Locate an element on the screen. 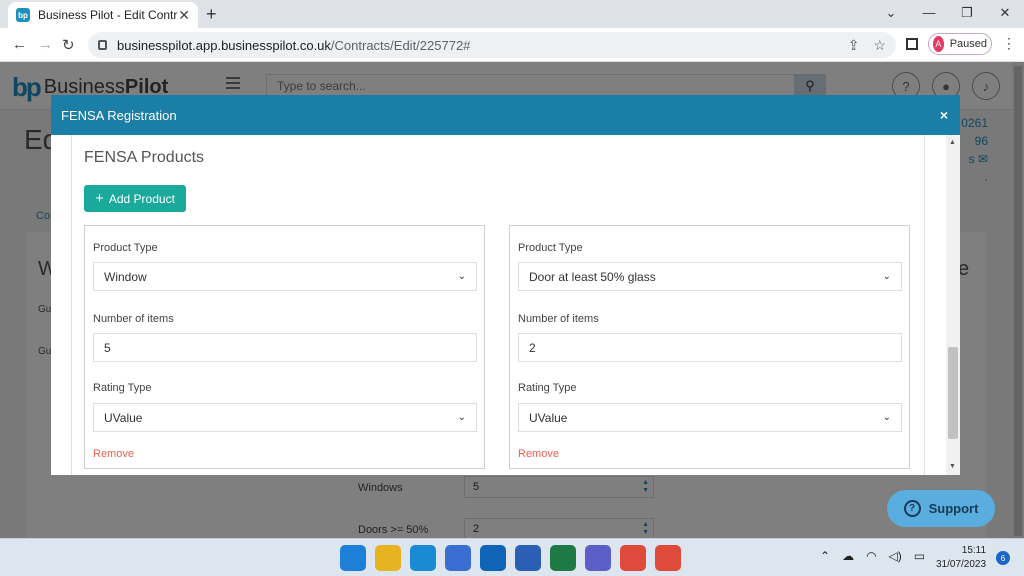  store-icon is located at coordinates (458, 558).